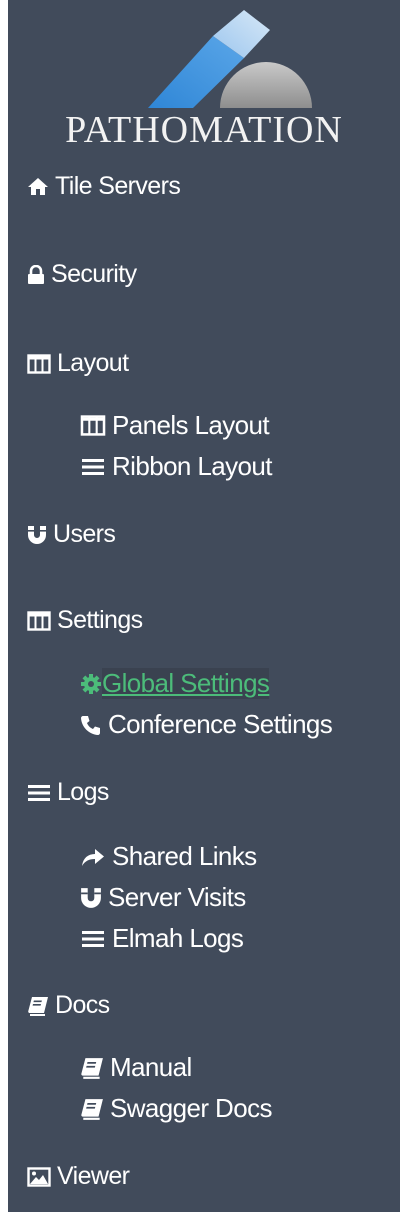 This screenshot has height=1212, width=405. Describe the element at coordinates (178, 938) in the screenshot. I see `nav-elmah-logs-label: Elmah Logs` at that location.